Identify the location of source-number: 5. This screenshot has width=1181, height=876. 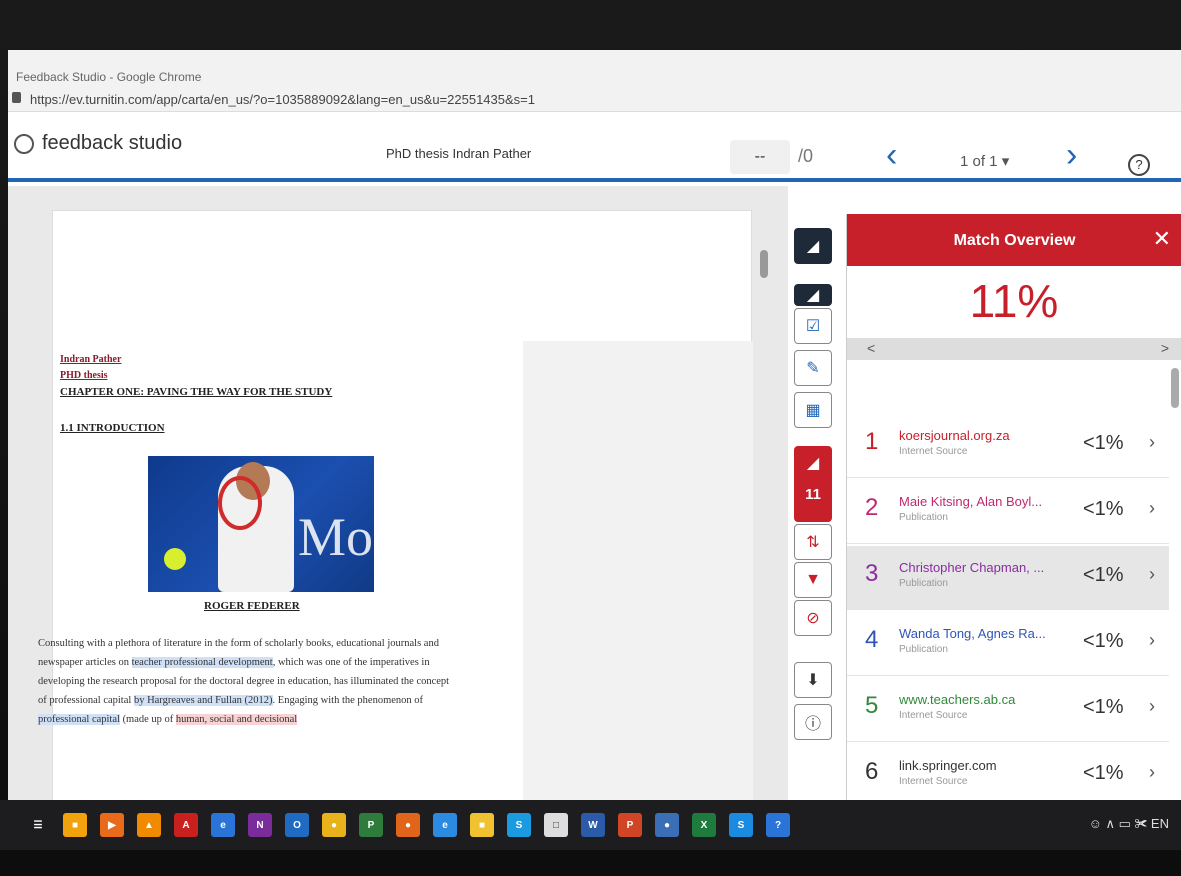
(872, 705).